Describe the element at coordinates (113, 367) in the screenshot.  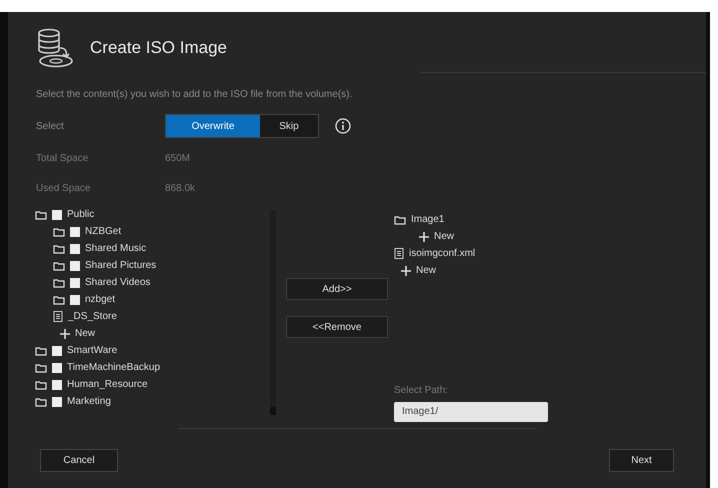
I see `tree-item-label: TimeMachineBackup` at that location.